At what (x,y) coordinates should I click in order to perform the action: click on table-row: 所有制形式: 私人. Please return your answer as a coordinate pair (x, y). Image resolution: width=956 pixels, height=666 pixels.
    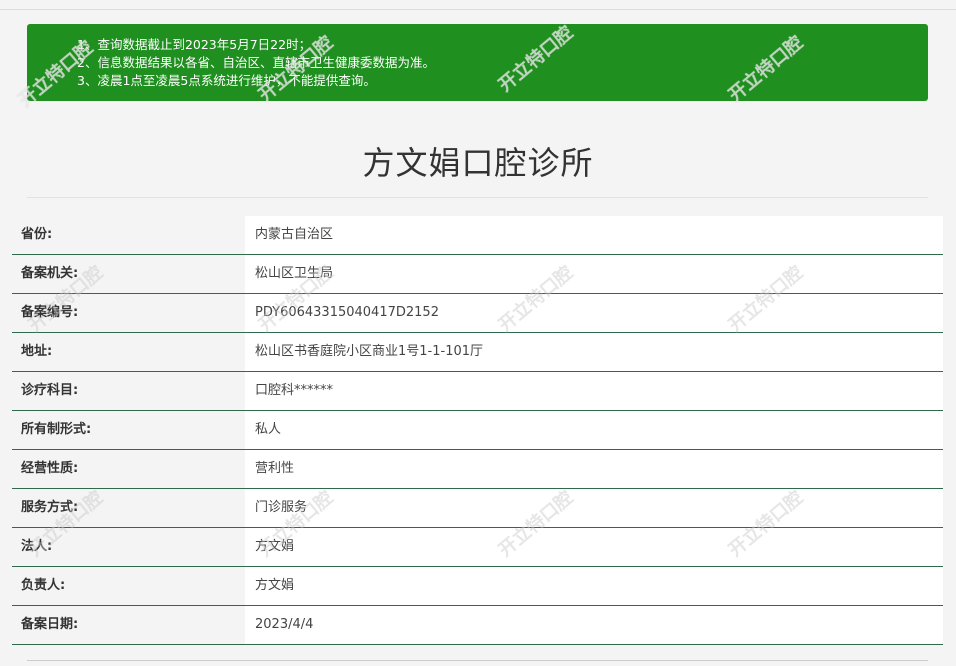
    Looking at the image, I should click on (477, 430).